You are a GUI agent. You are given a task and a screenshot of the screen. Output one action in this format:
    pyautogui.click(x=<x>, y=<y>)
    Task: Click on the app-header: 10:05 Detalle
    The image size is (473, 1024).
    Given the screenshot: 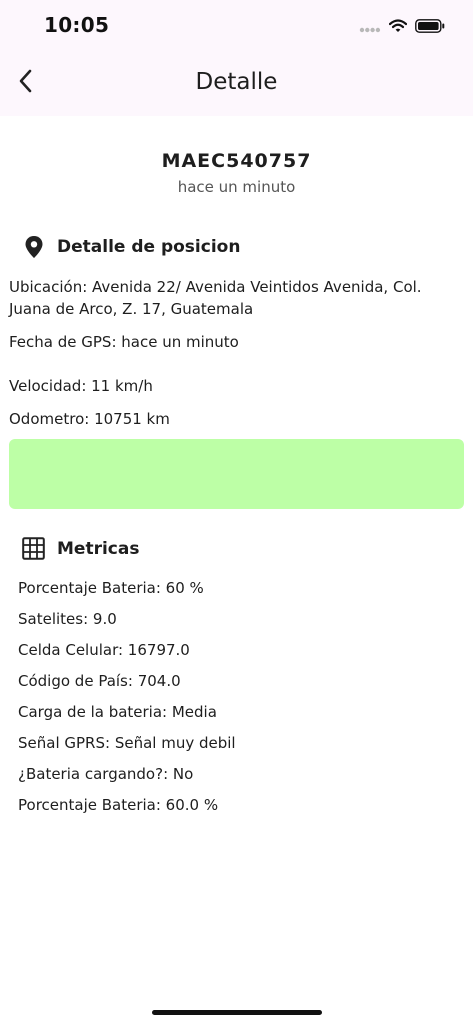 What is the action you would take?
    pyautogui.click(x=236, y=58)
    